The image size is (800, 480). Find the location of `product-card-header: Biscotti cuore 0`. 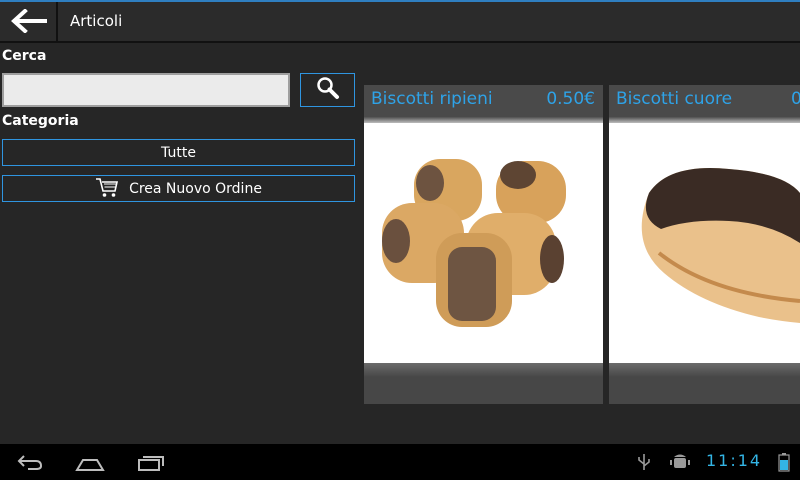

product-card-header: Biscotti cuore 0 is located at coordinates (704, 104).